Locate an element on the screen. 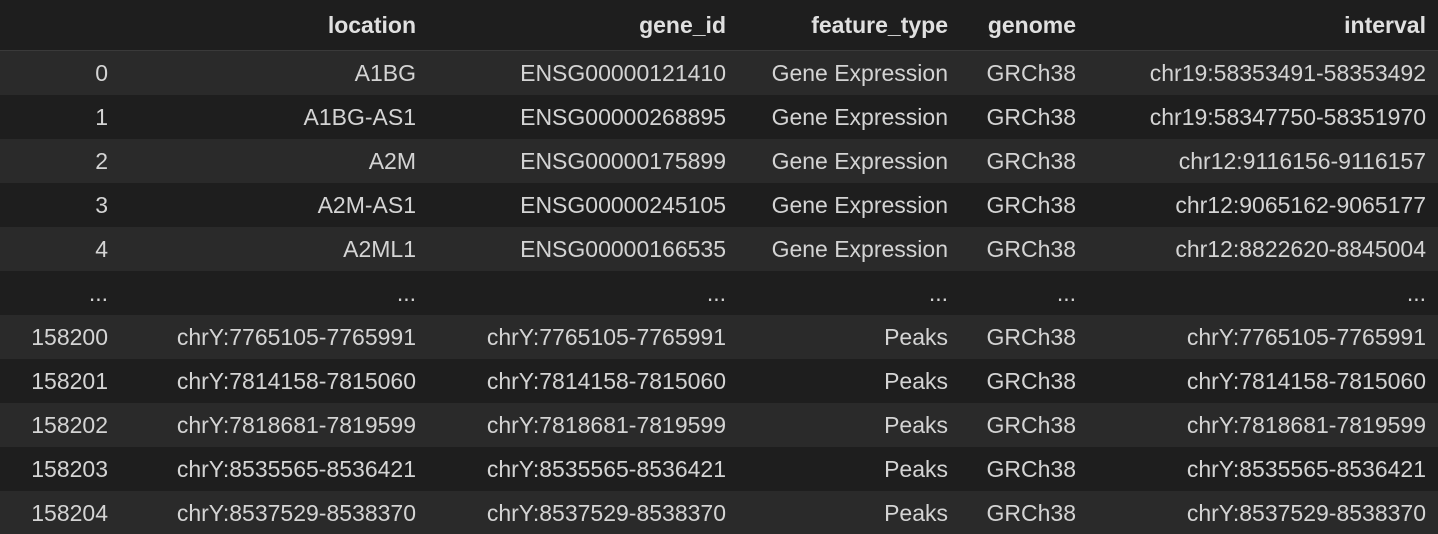 The image size is (1438, 534). column-header-genome: genome is located at coordinates (1024, 25).